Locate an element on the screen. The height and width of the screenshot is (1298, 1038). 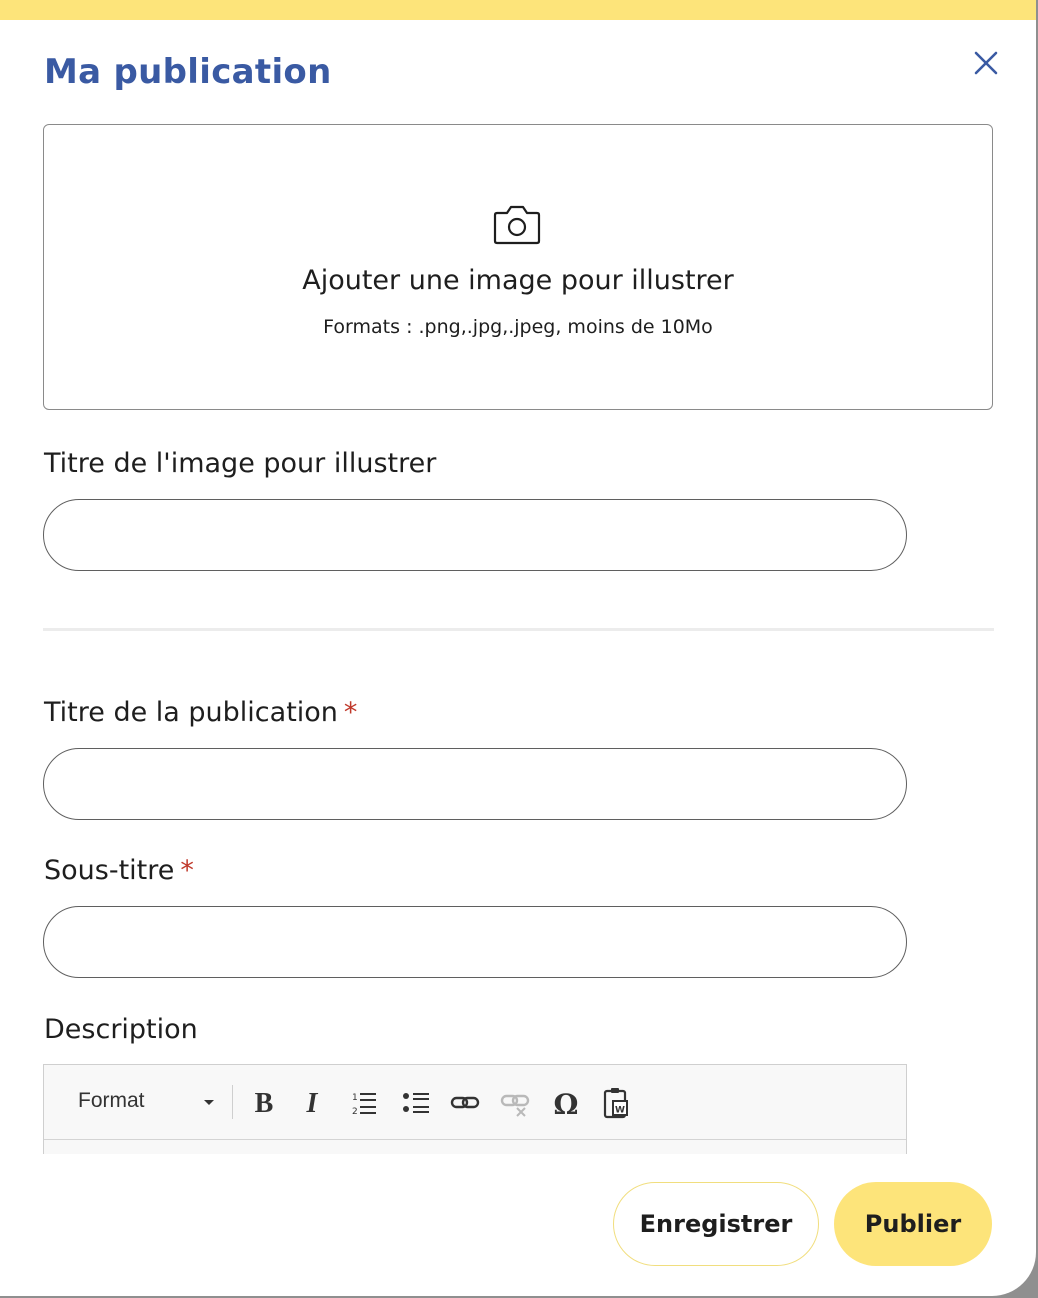
description-rich-text-editor: Format B I 1 2 Ω W is located at coordinates (475, 1109).